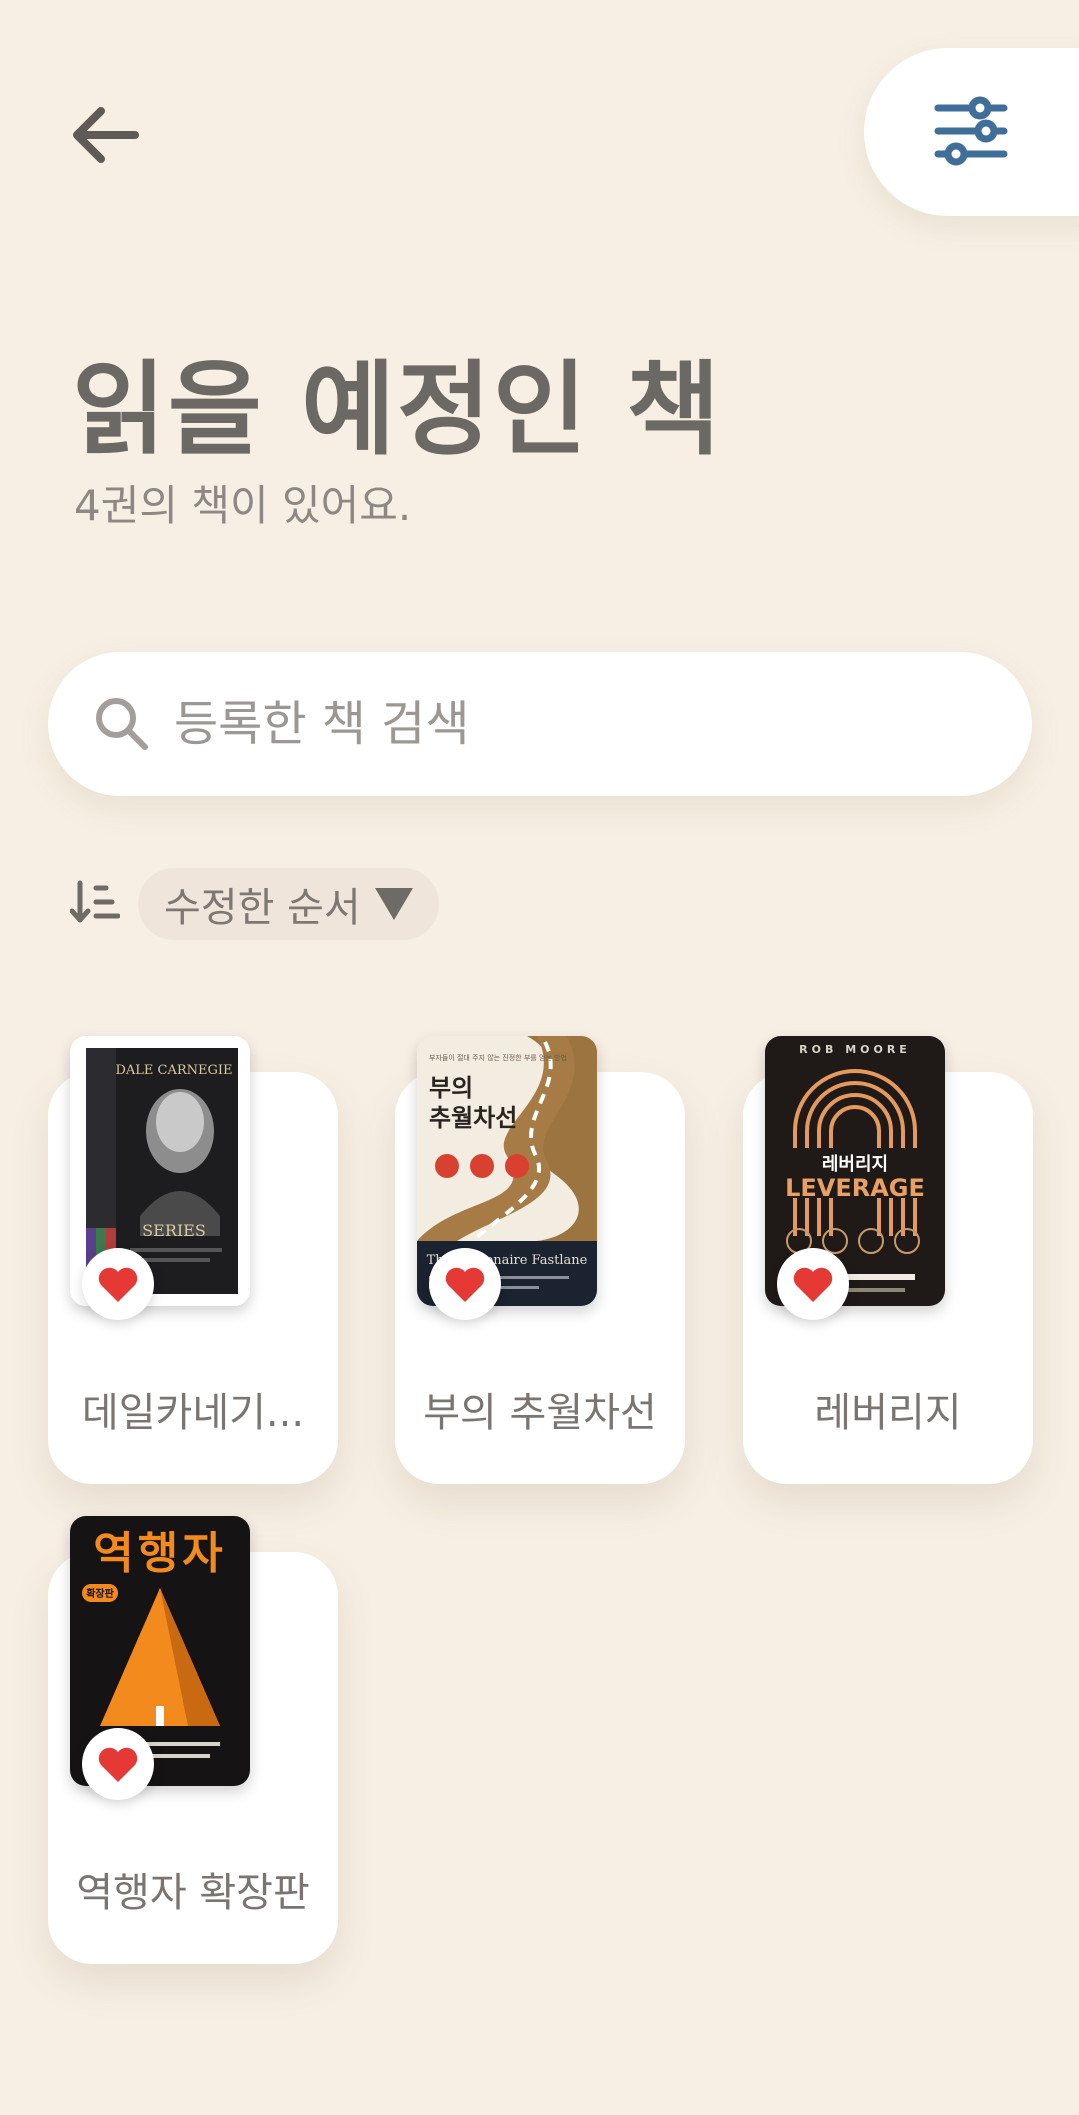 Image resolution: width=1079 pixels, height=2115 pixels. Describe the element at coordinates (262, 908) in the screenshot. I see `sort-label: 수정한 순서` at that location.